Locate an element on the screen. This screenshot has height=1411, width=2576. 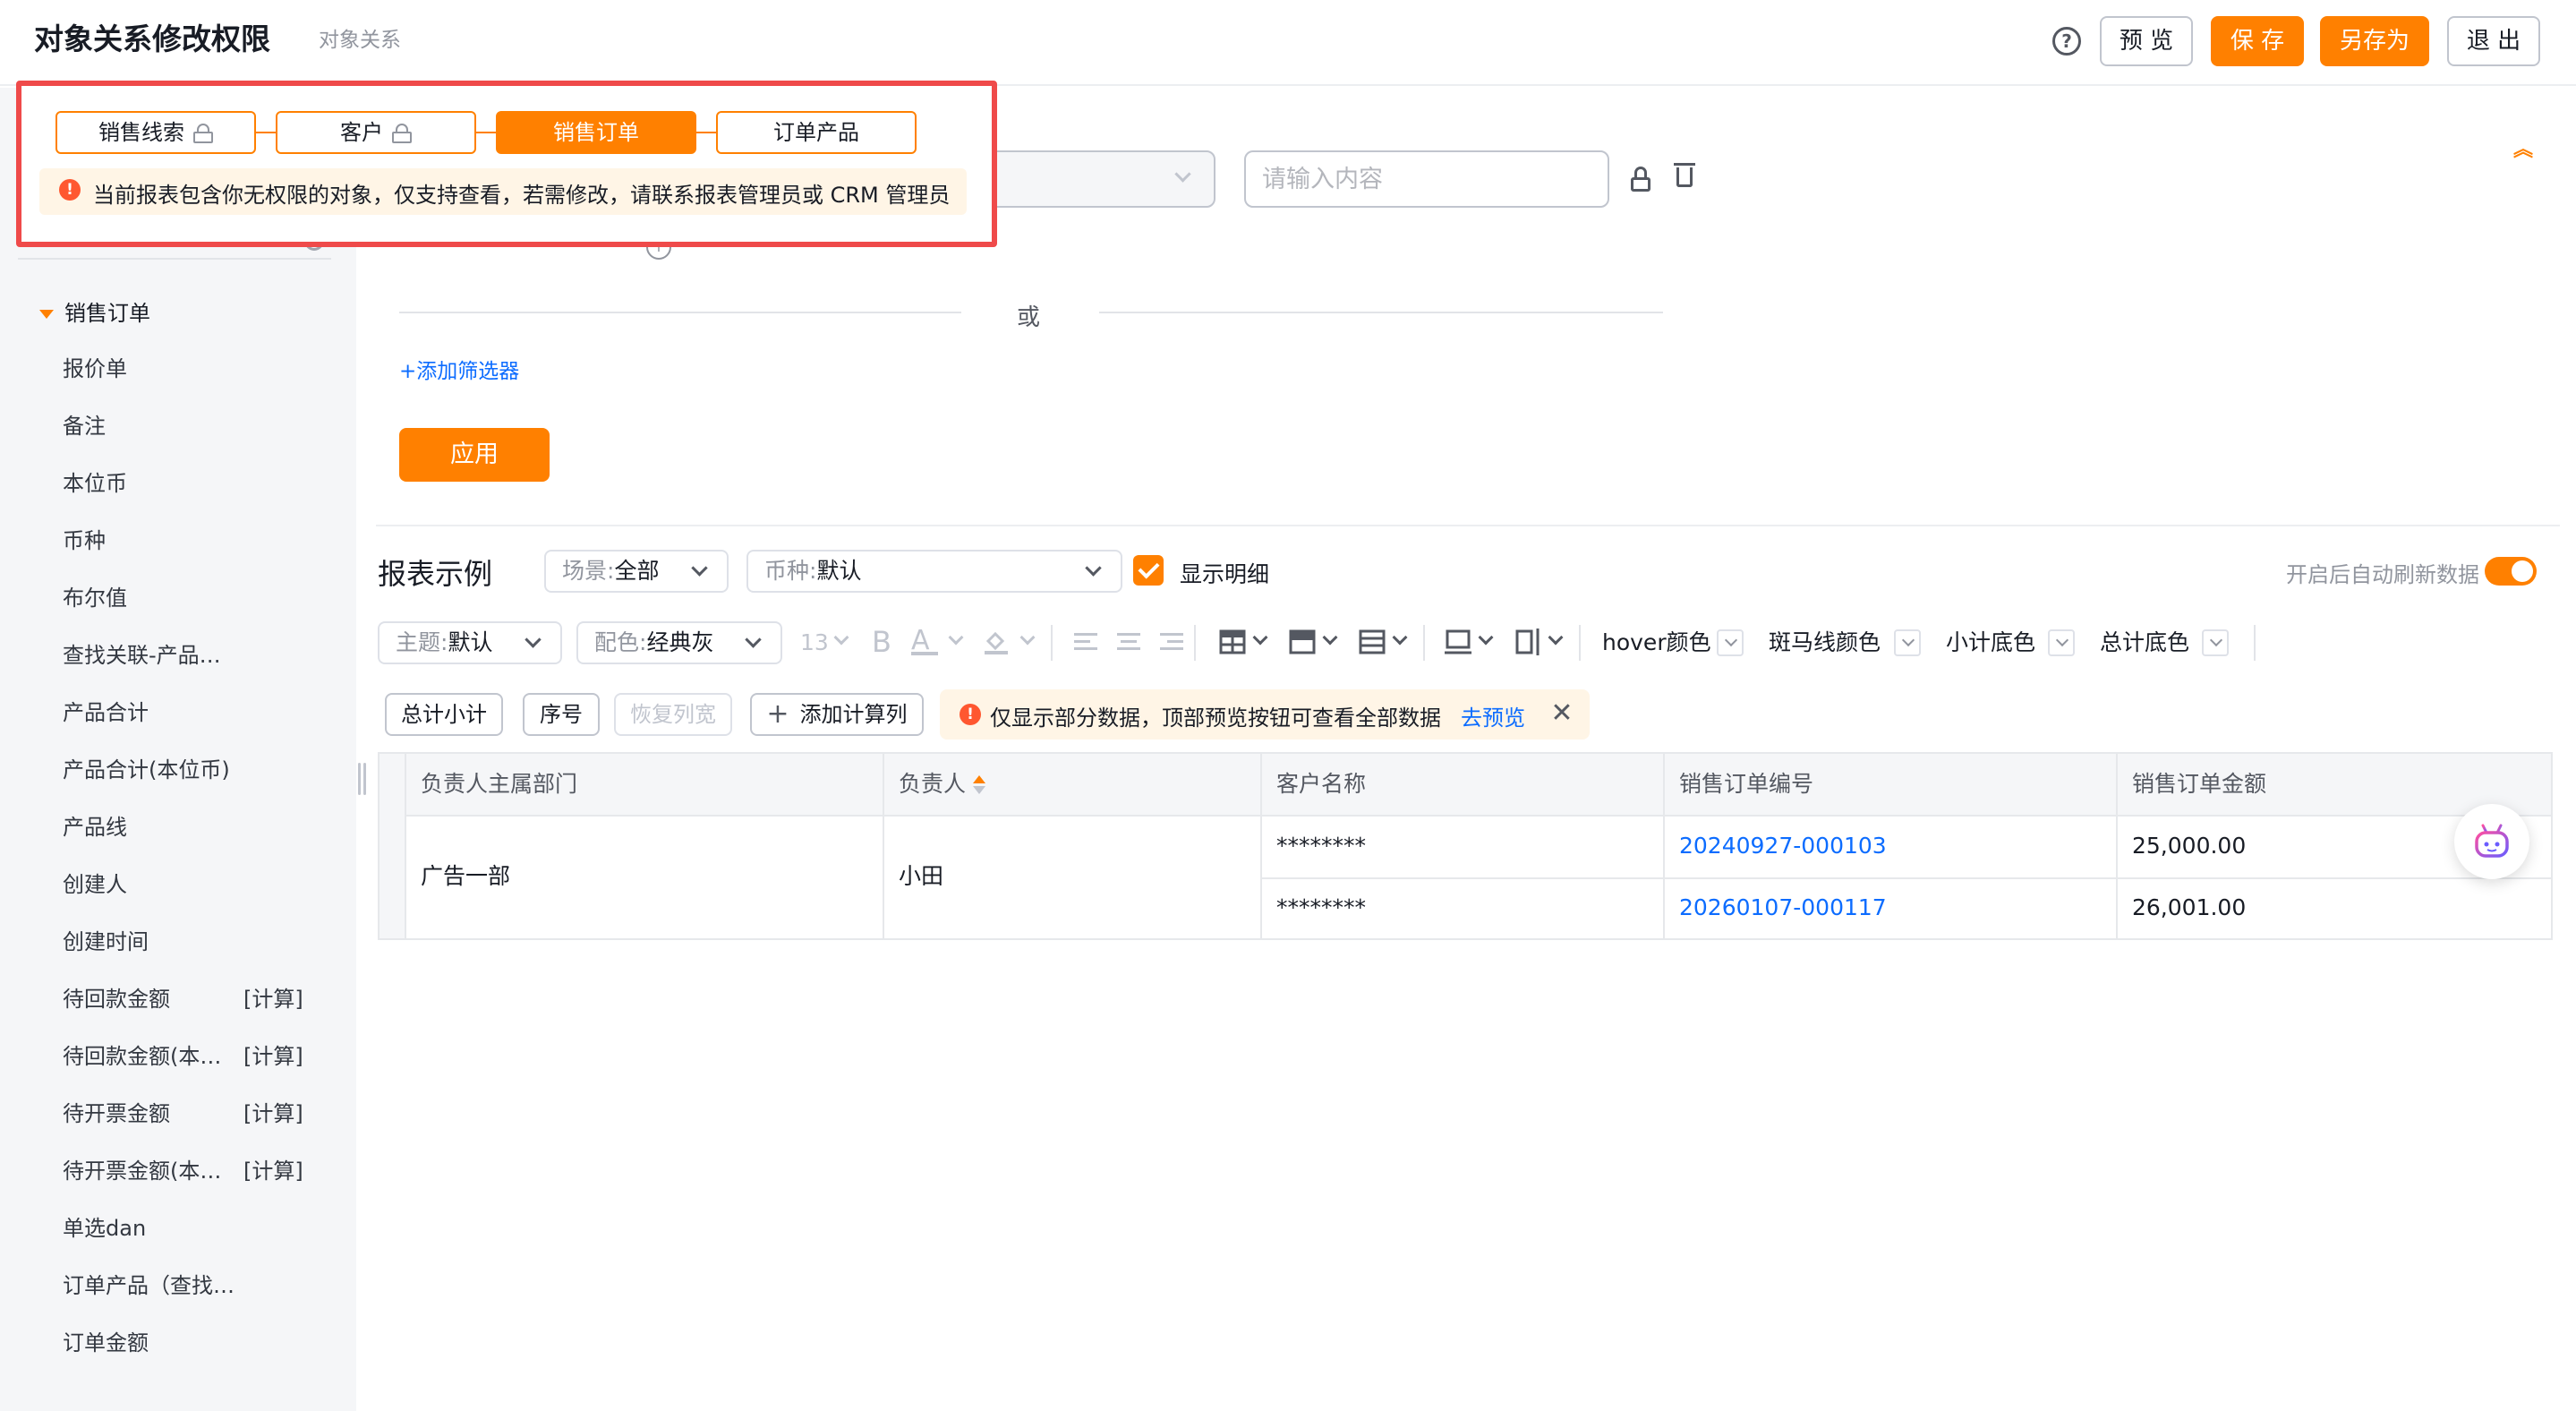
sidebar-item: 创建时间 is located at coordinates (197, 942).